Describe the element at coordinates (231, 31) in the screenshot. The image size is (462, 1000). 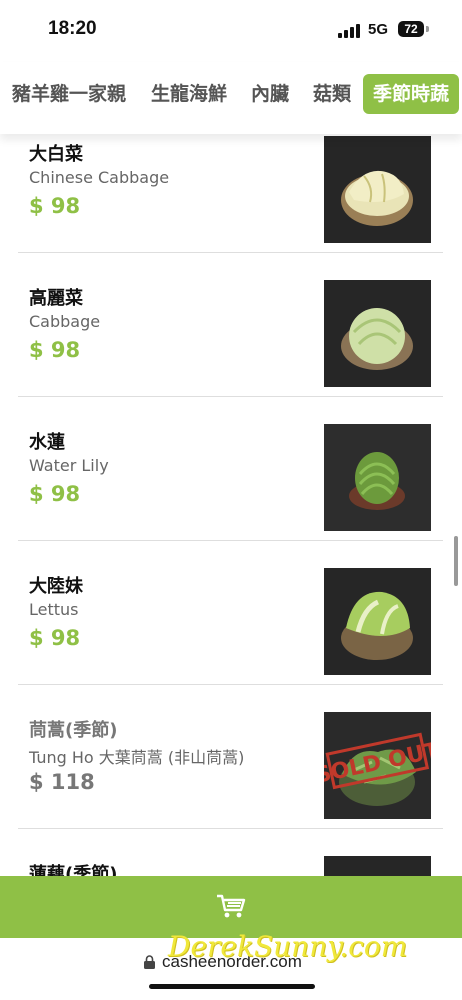
I see `status-bar: 18:20 5G 72` at that location.